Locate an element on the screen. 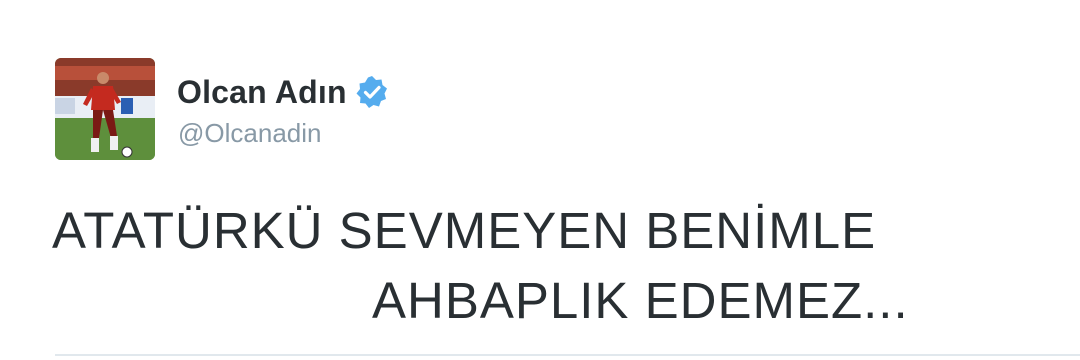 The height and width of the screenshot is (360, 1080). author-name-row: Olcan Adın is located at coordinates (283, 92).